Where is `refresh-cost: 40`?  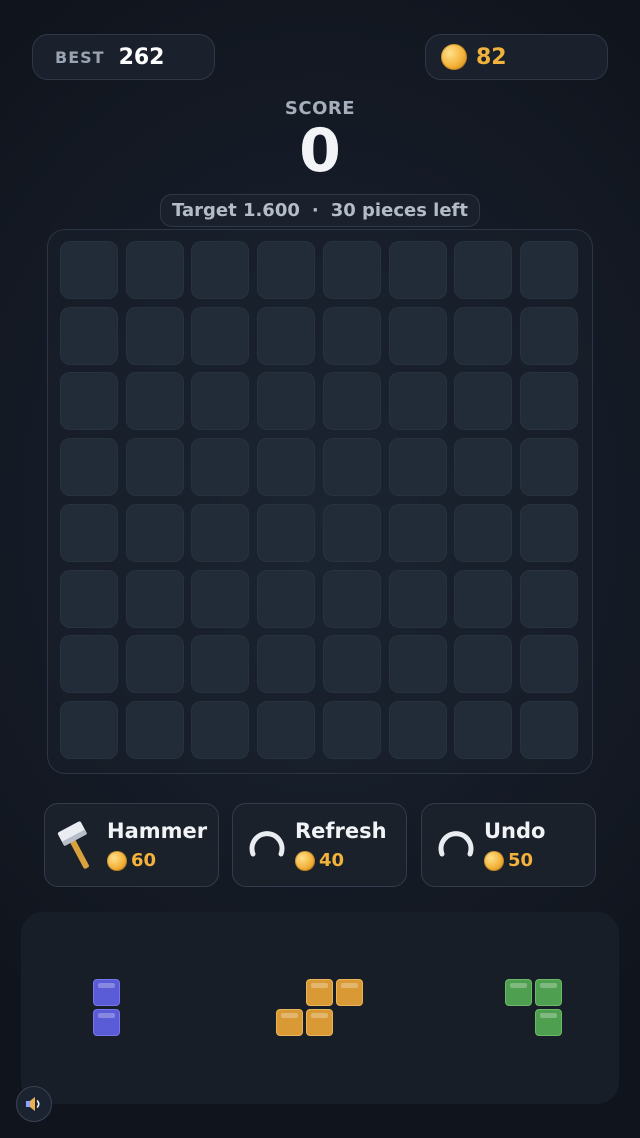 refresh-cost: 40 is located at coordinates (319, 860).